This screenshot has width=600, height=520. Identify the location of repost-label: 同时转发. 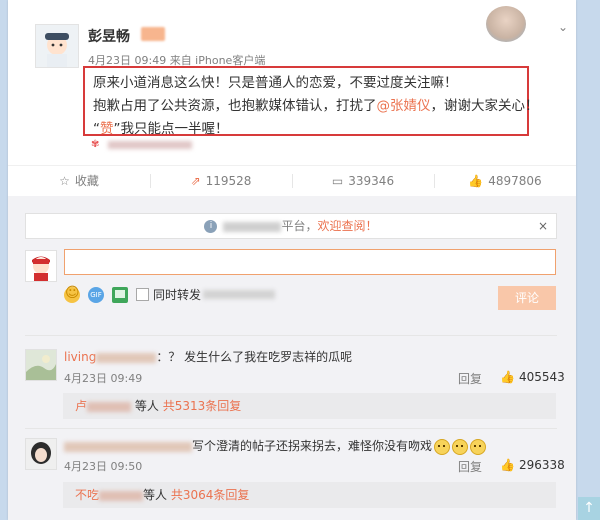
(177, 295).